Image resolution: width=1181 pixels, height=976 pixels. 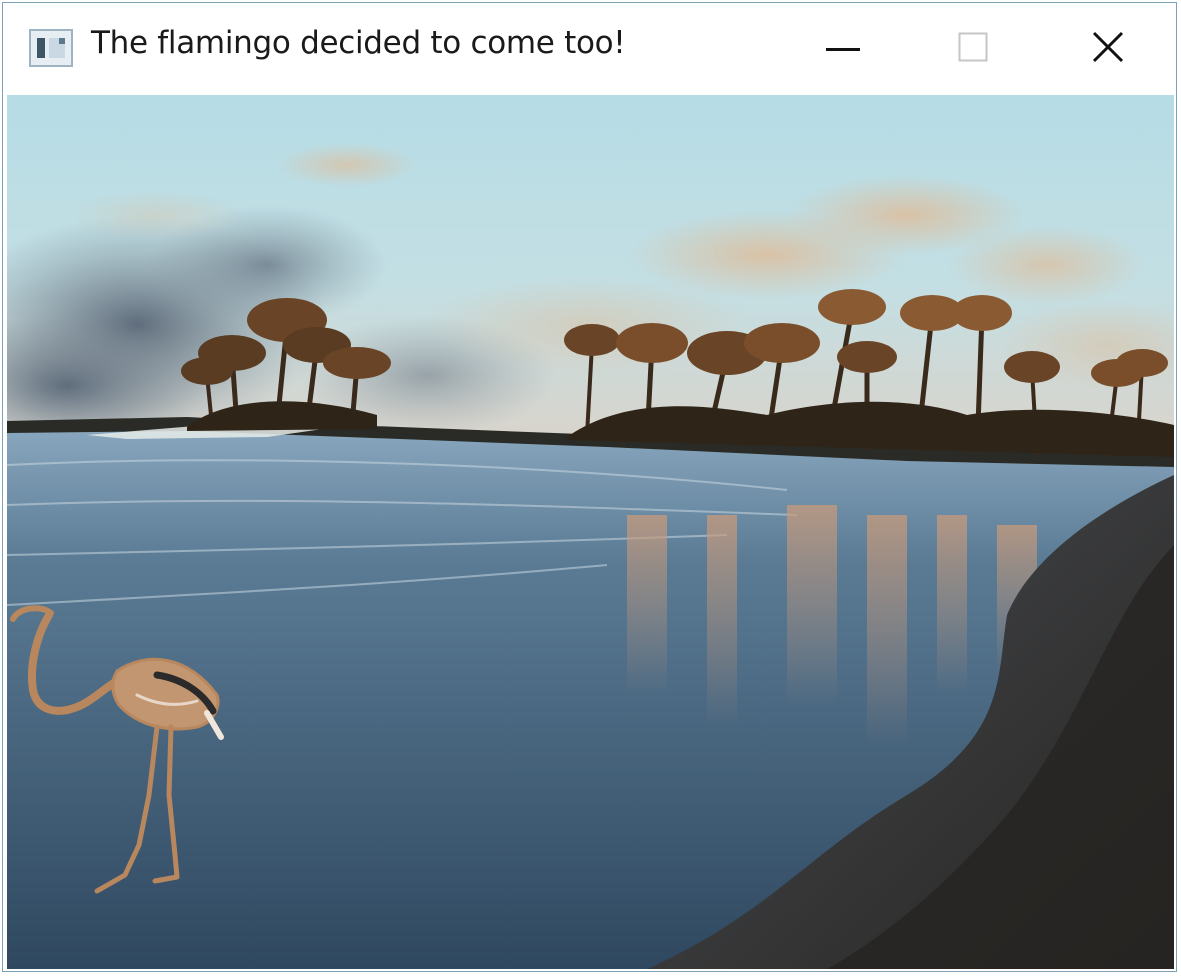 I want to click on minimize-button, so click(x=843, y=49).